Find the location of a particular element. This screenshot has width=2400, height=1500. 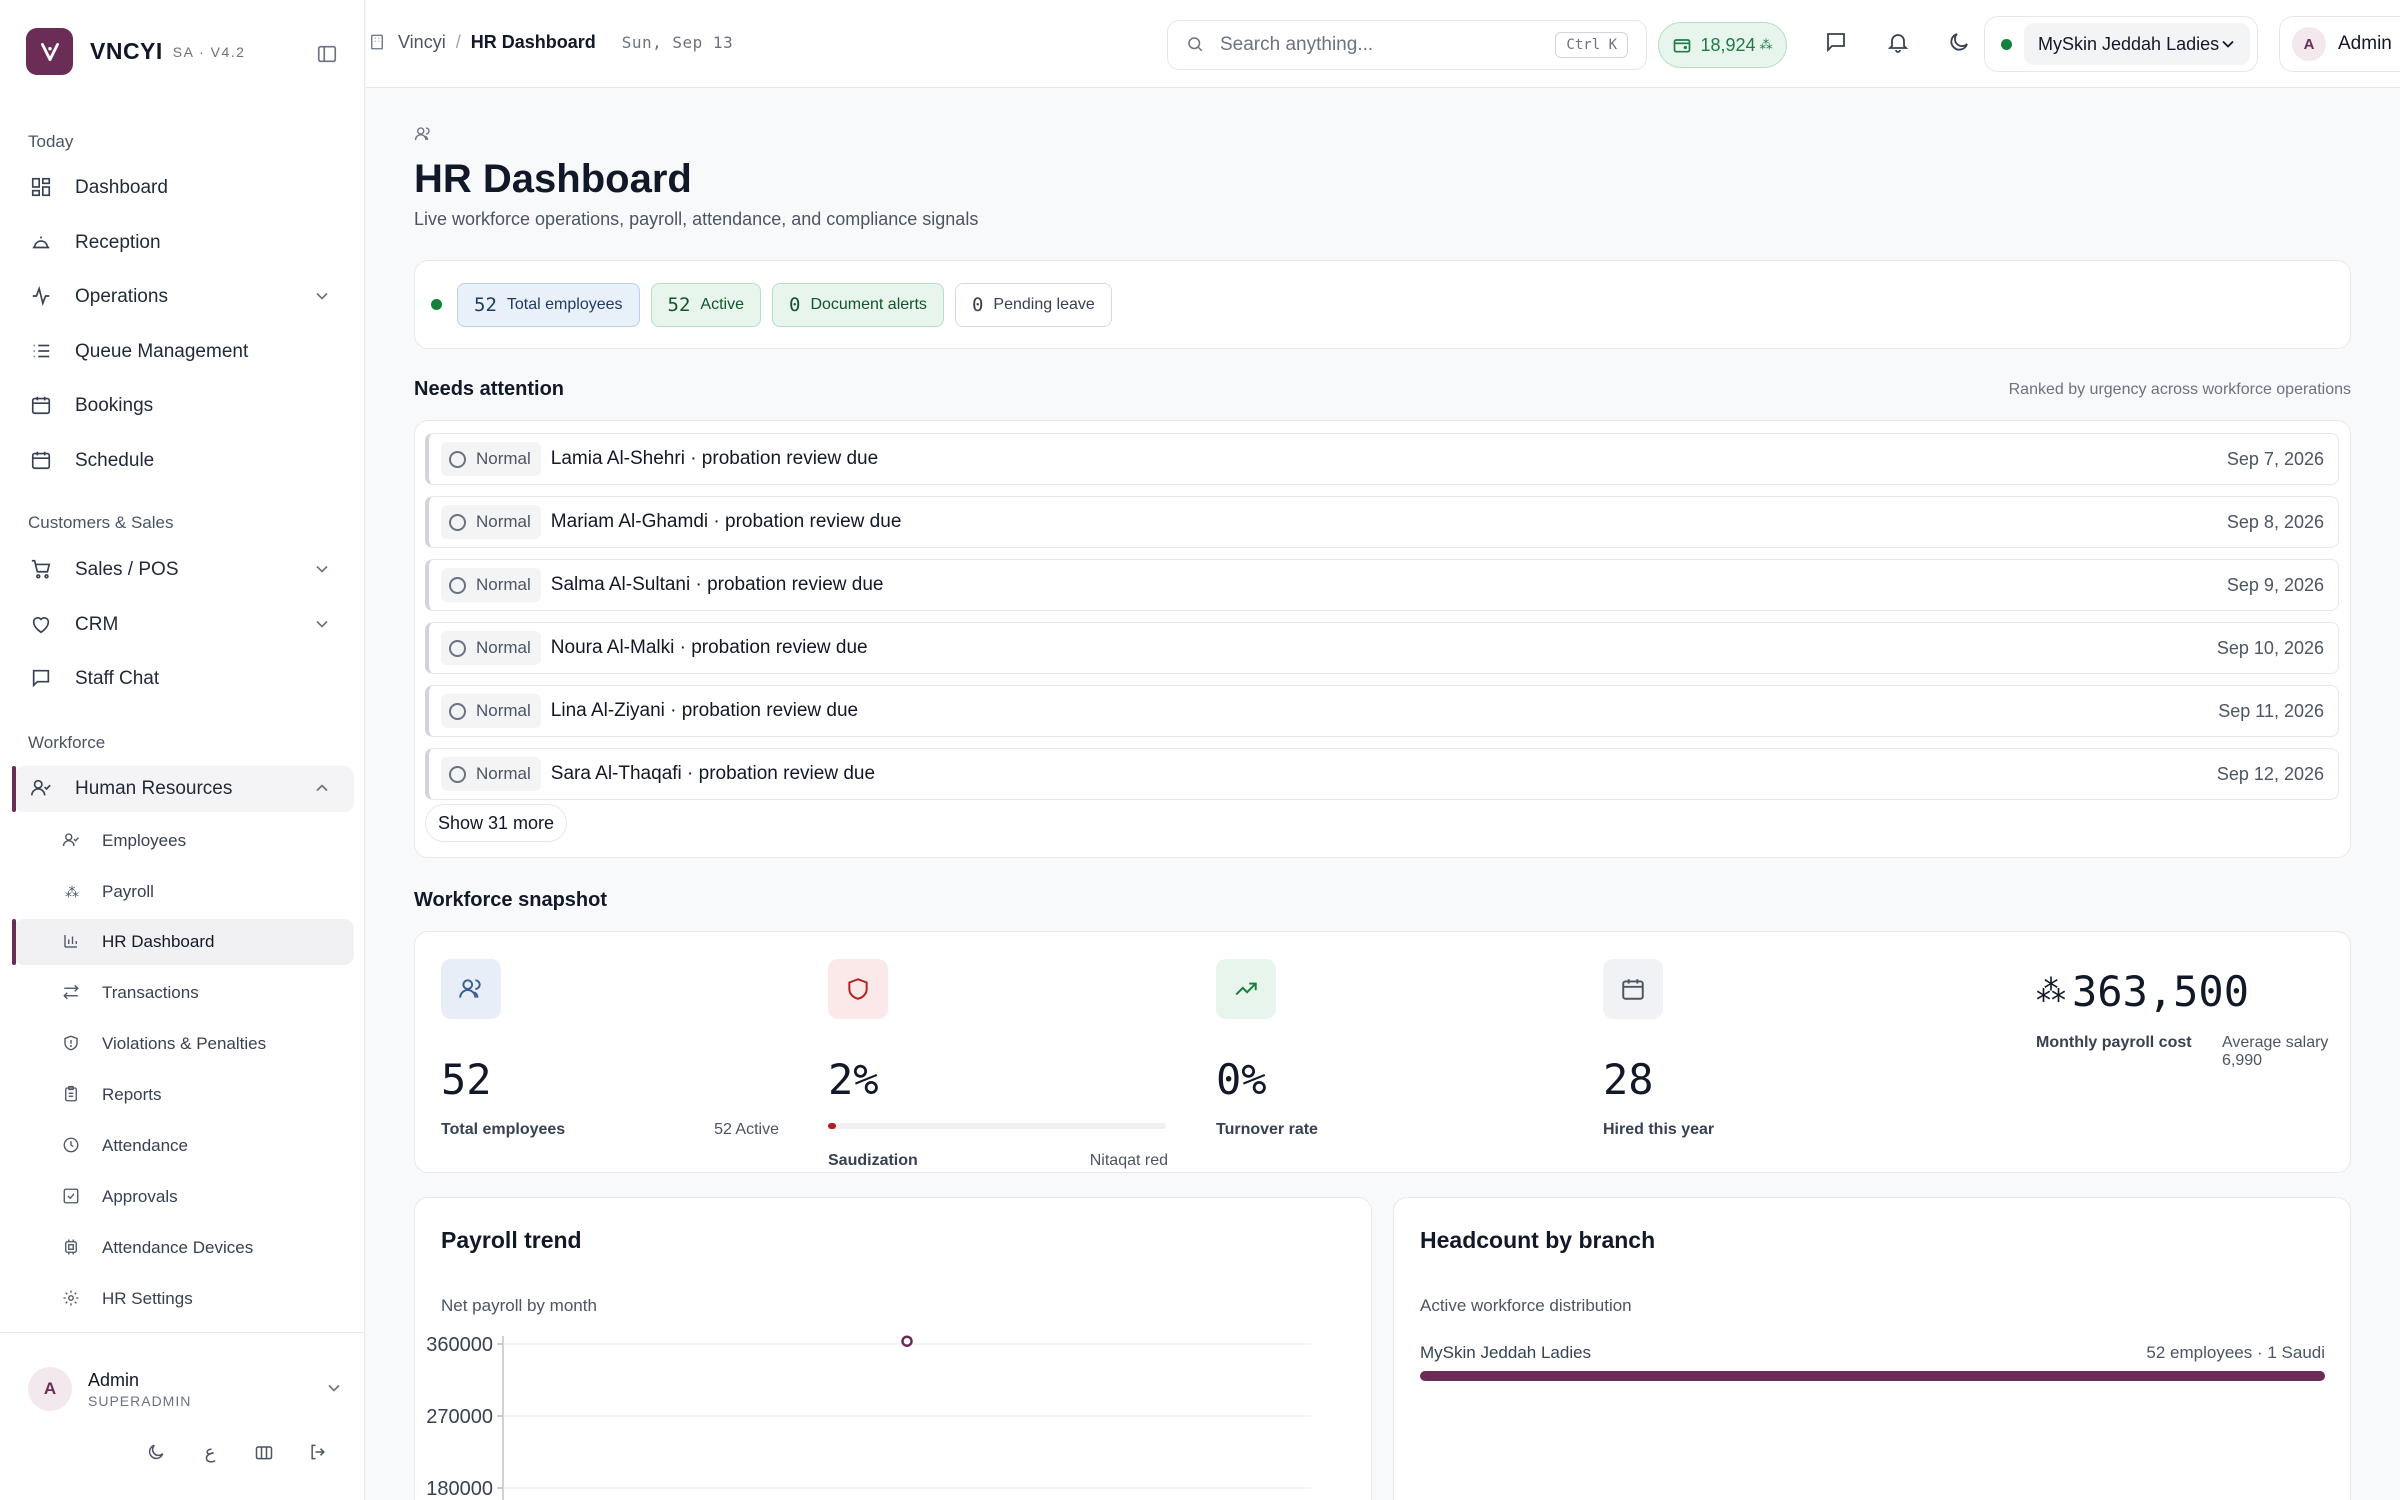

kpi-total-employees: 52 Total employees is located at coordinates (548, 304).